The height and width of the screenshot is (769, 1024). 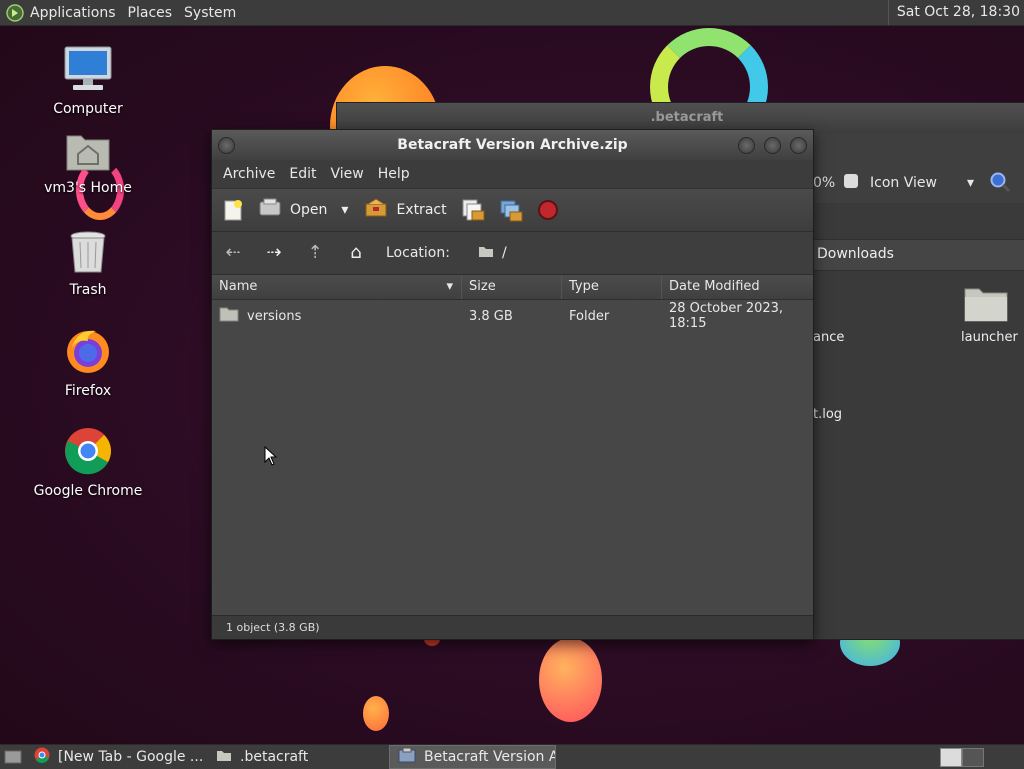 I want to click on trash-icon, so click(x=88, y=254).